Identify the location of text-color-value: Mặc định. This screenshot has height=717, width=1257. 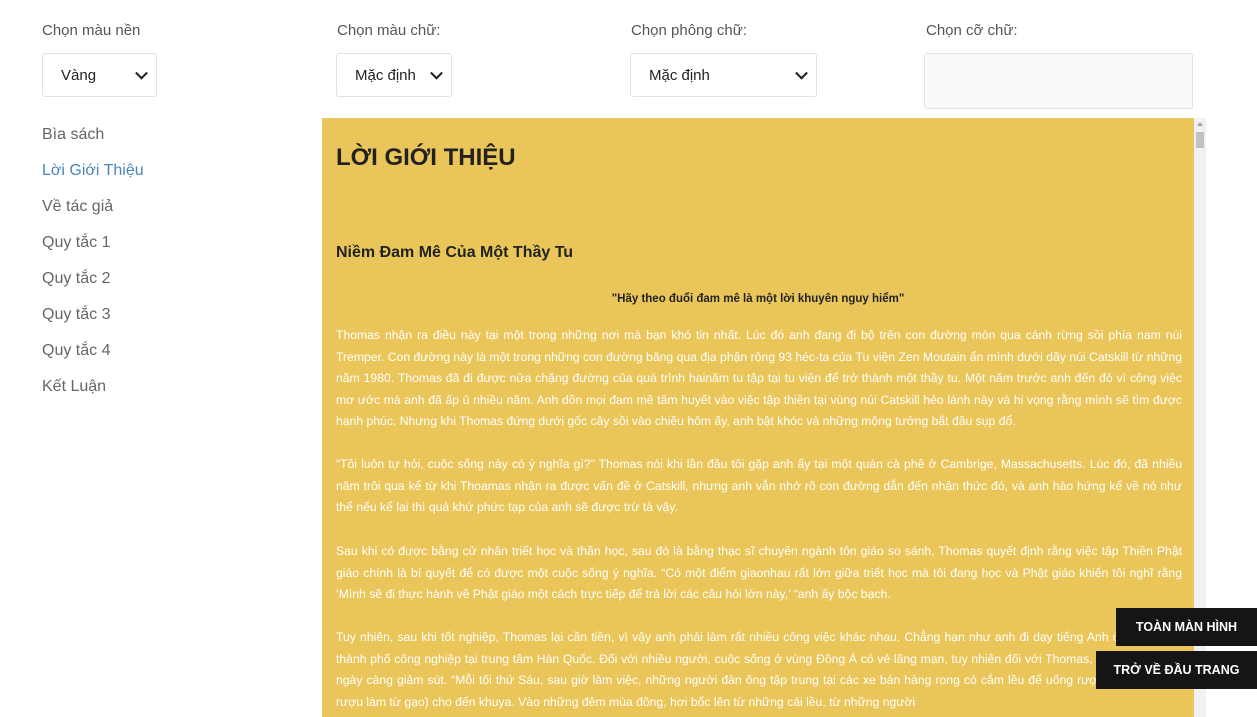
(385, 75).